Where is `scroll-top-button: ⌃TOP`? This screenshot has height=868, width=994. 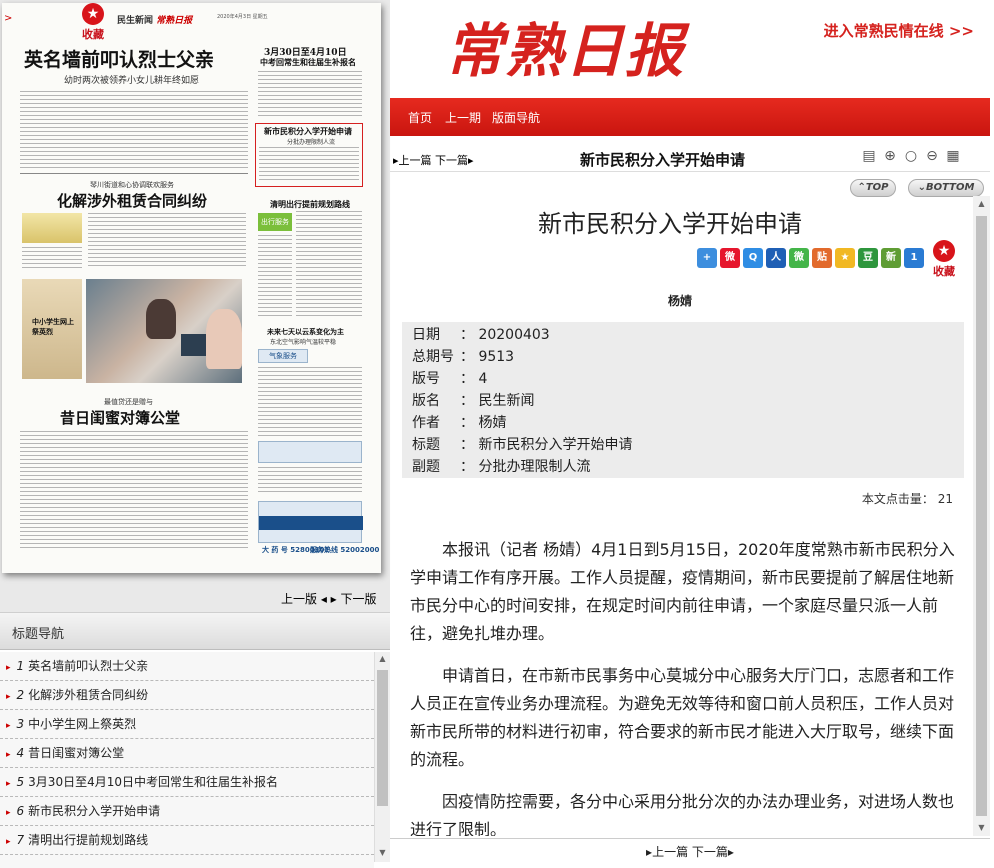 scroll-top-button: ⌃TOP is located at coordinates (873, 188).